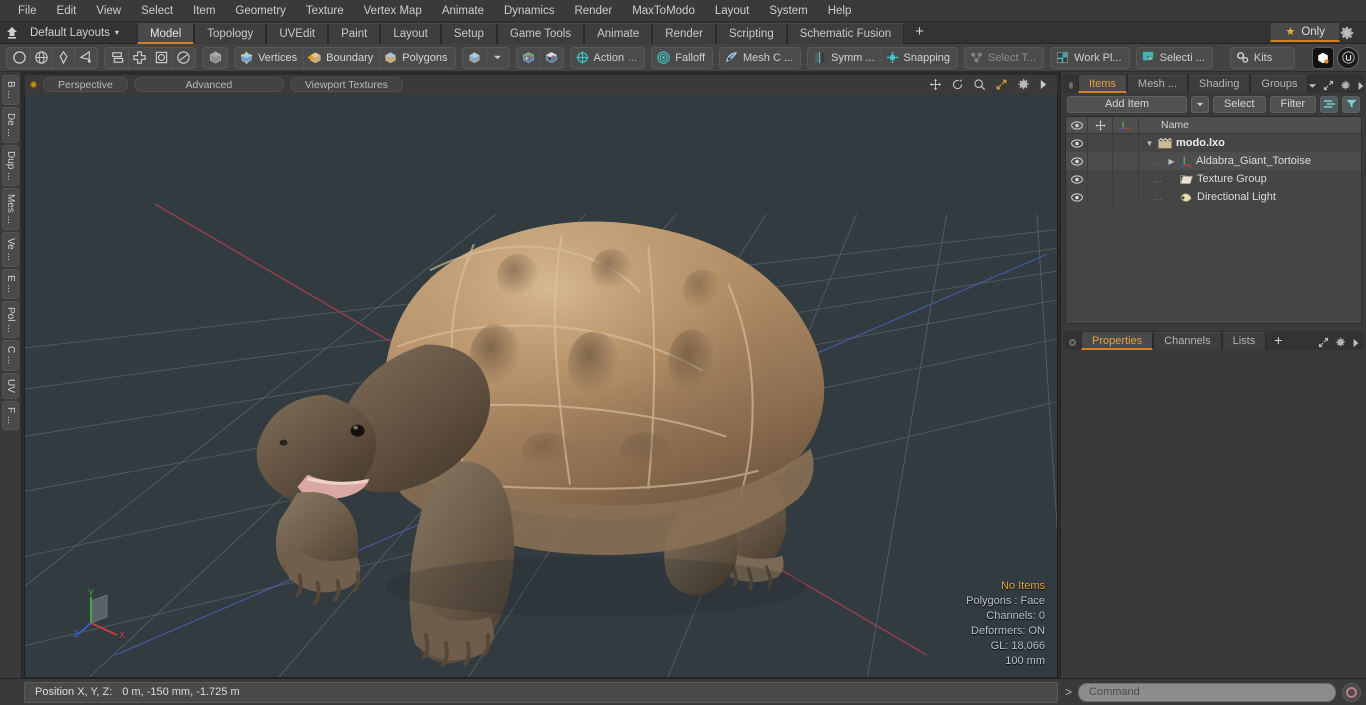  What do you see at coordinates (935, 84) in the screenshot?
I see `pan-icon` at bounding box center [935, 84].